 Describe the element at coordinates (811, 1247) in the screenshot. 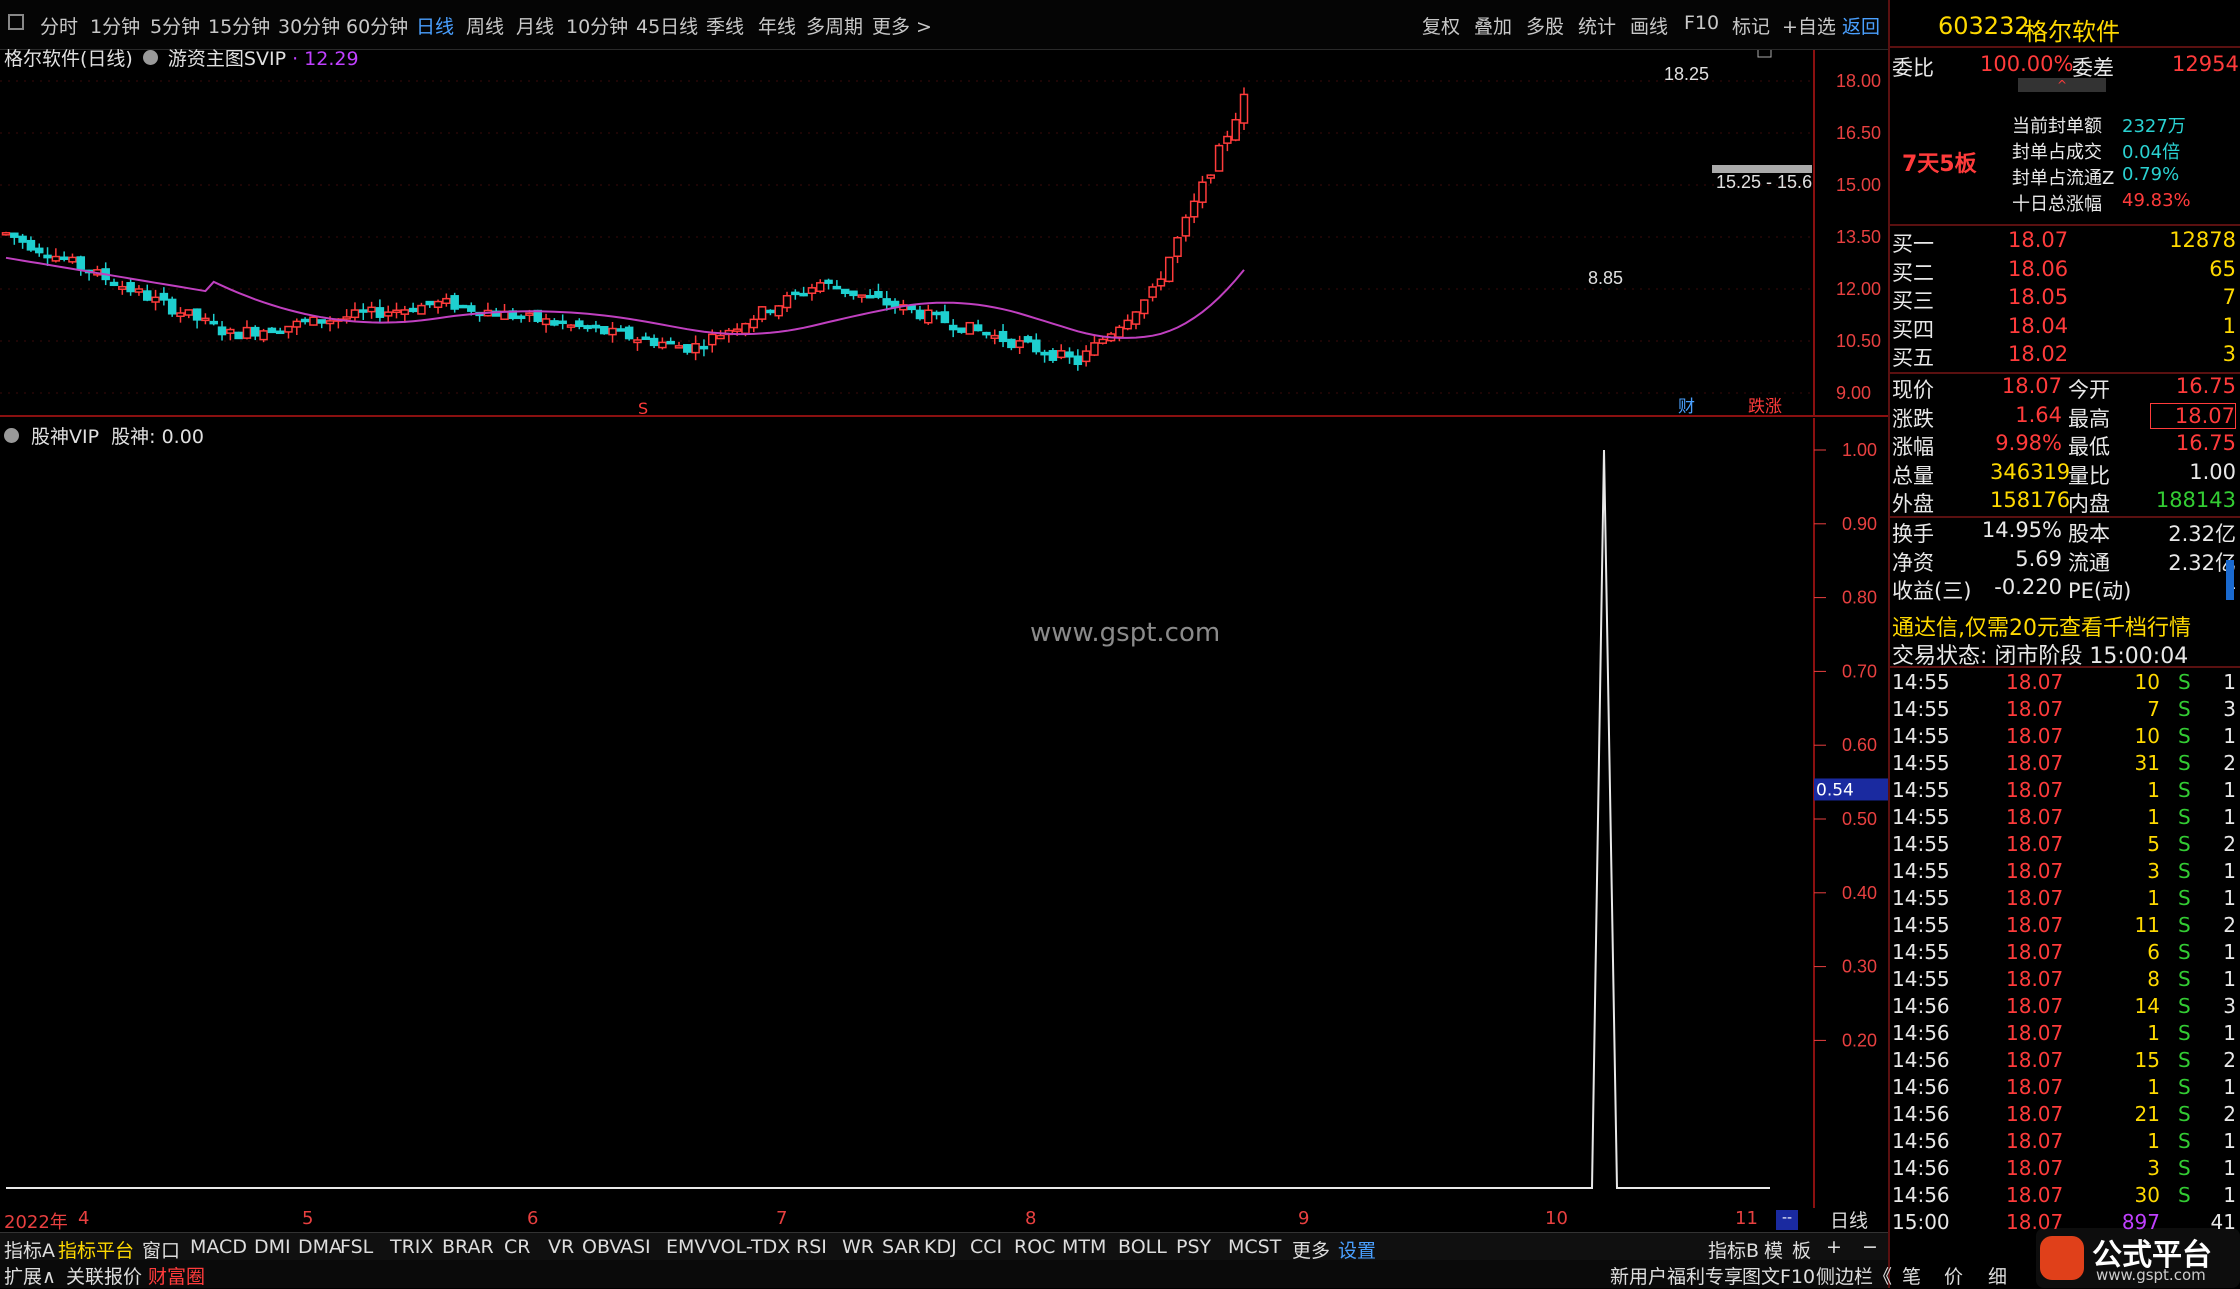

I see `indicator-tab-15: RSI` at that location.